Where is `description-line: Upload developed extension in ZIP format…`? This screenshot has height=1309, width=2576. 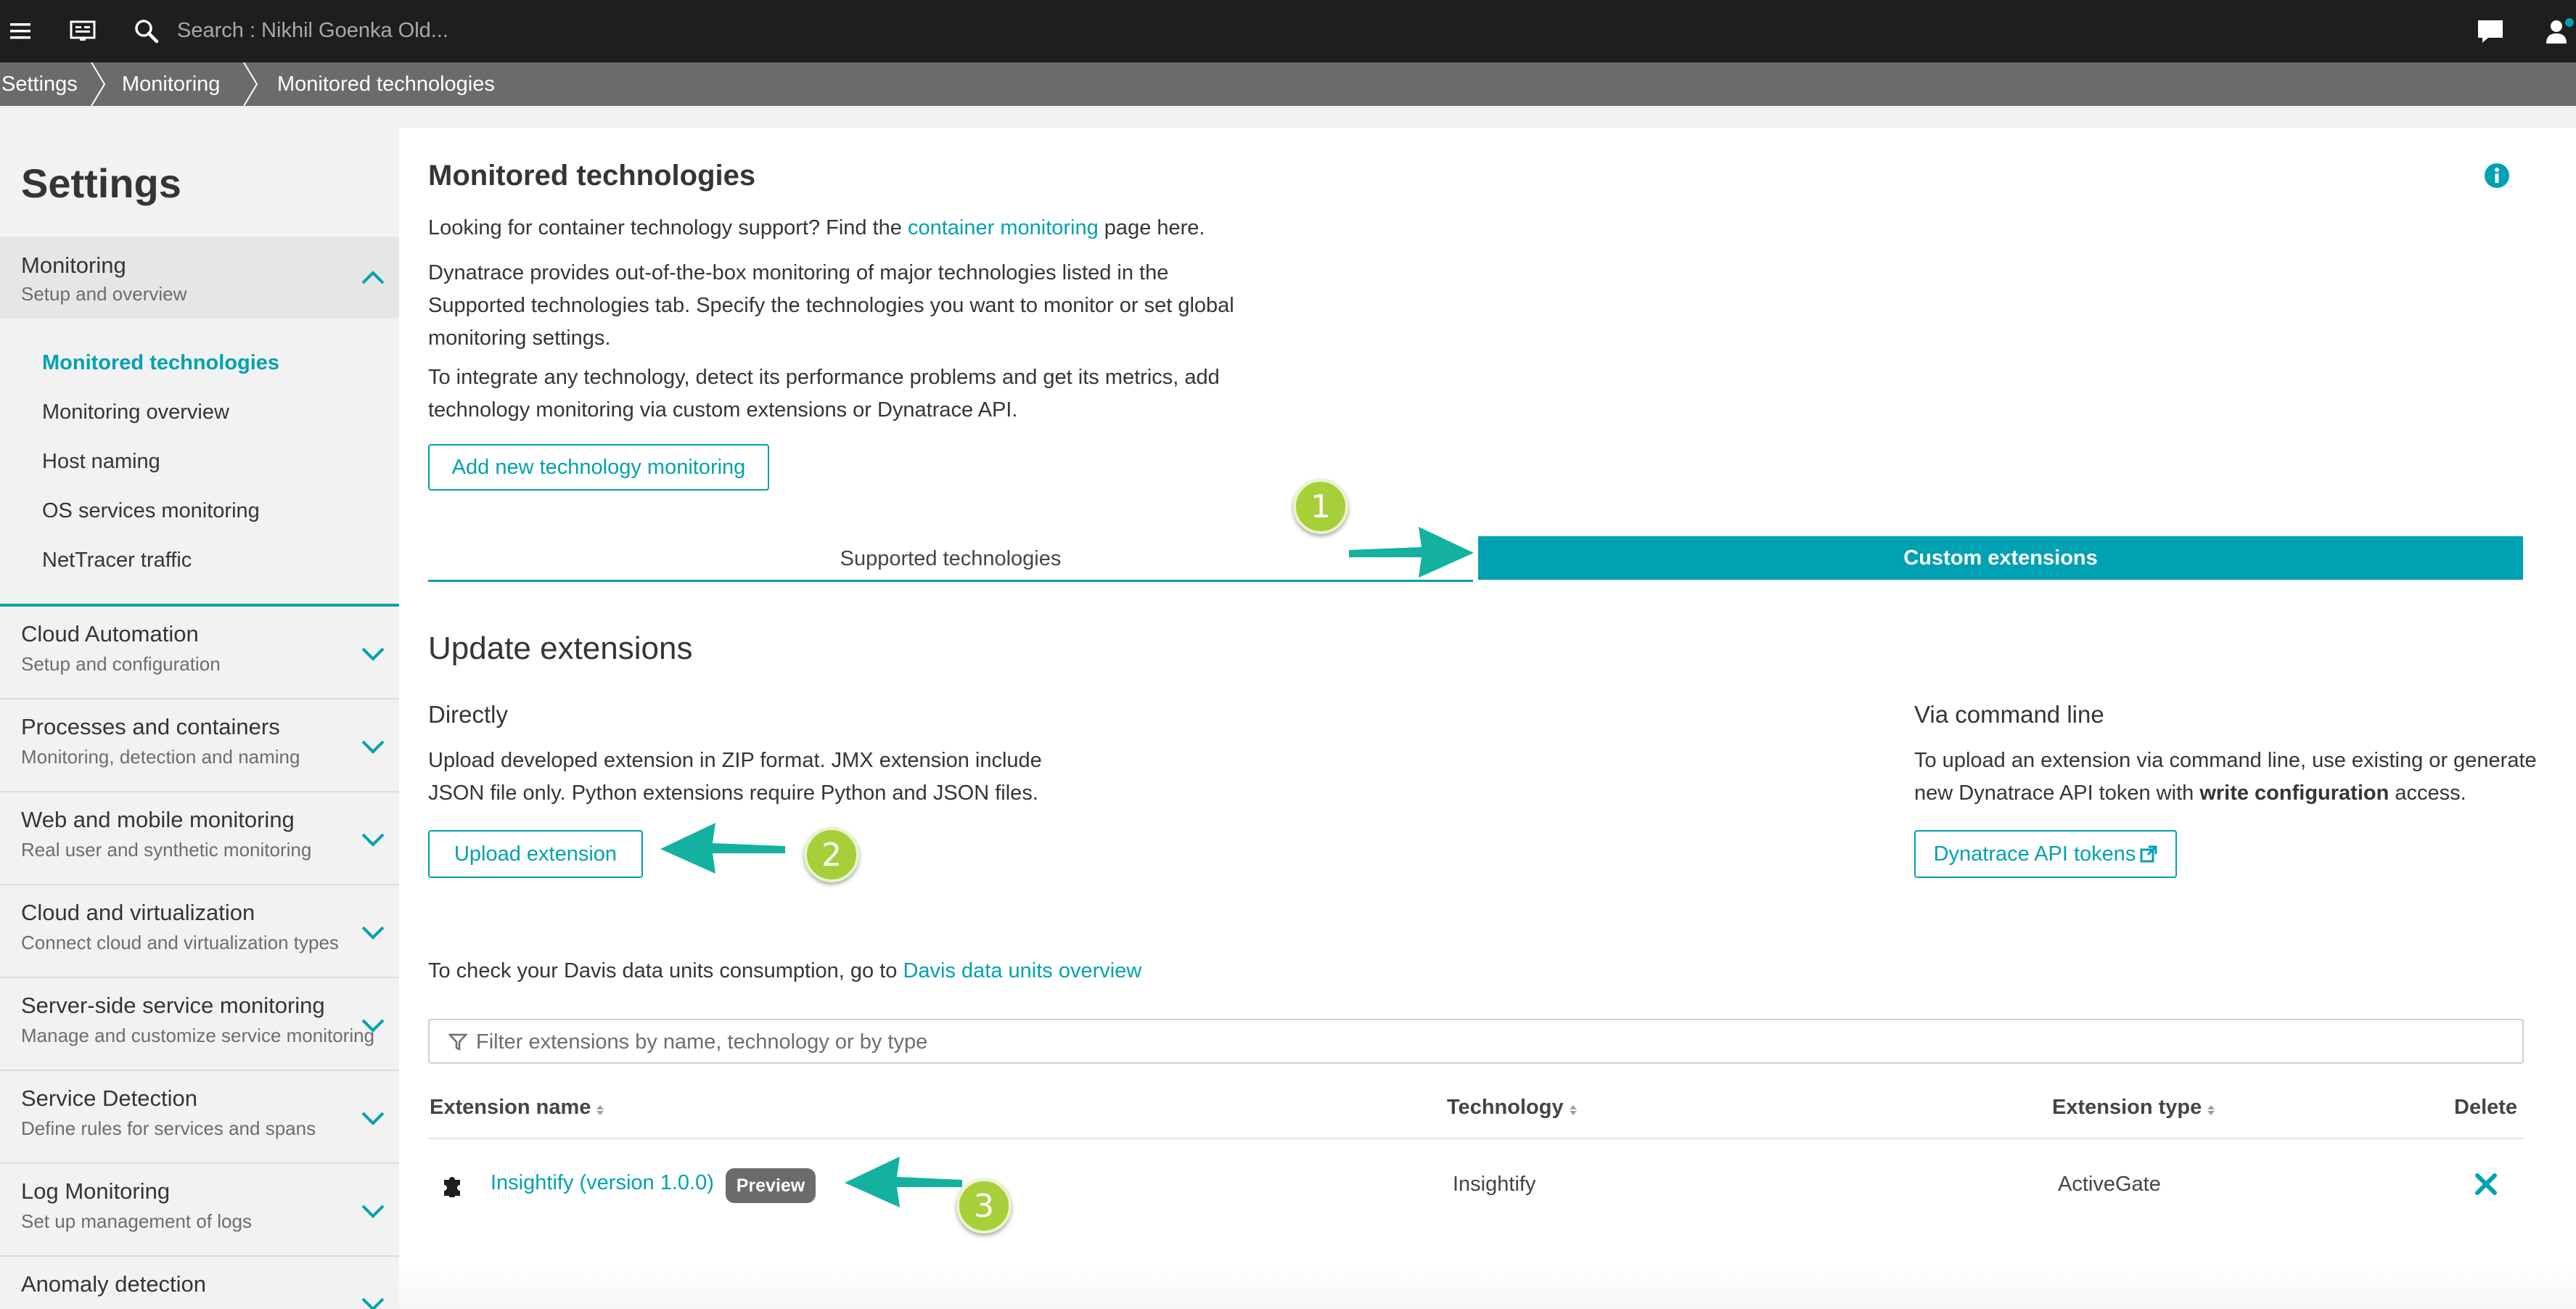 description-line: Upload developed extension in ZIP format… is located at coordinates (735, 760).